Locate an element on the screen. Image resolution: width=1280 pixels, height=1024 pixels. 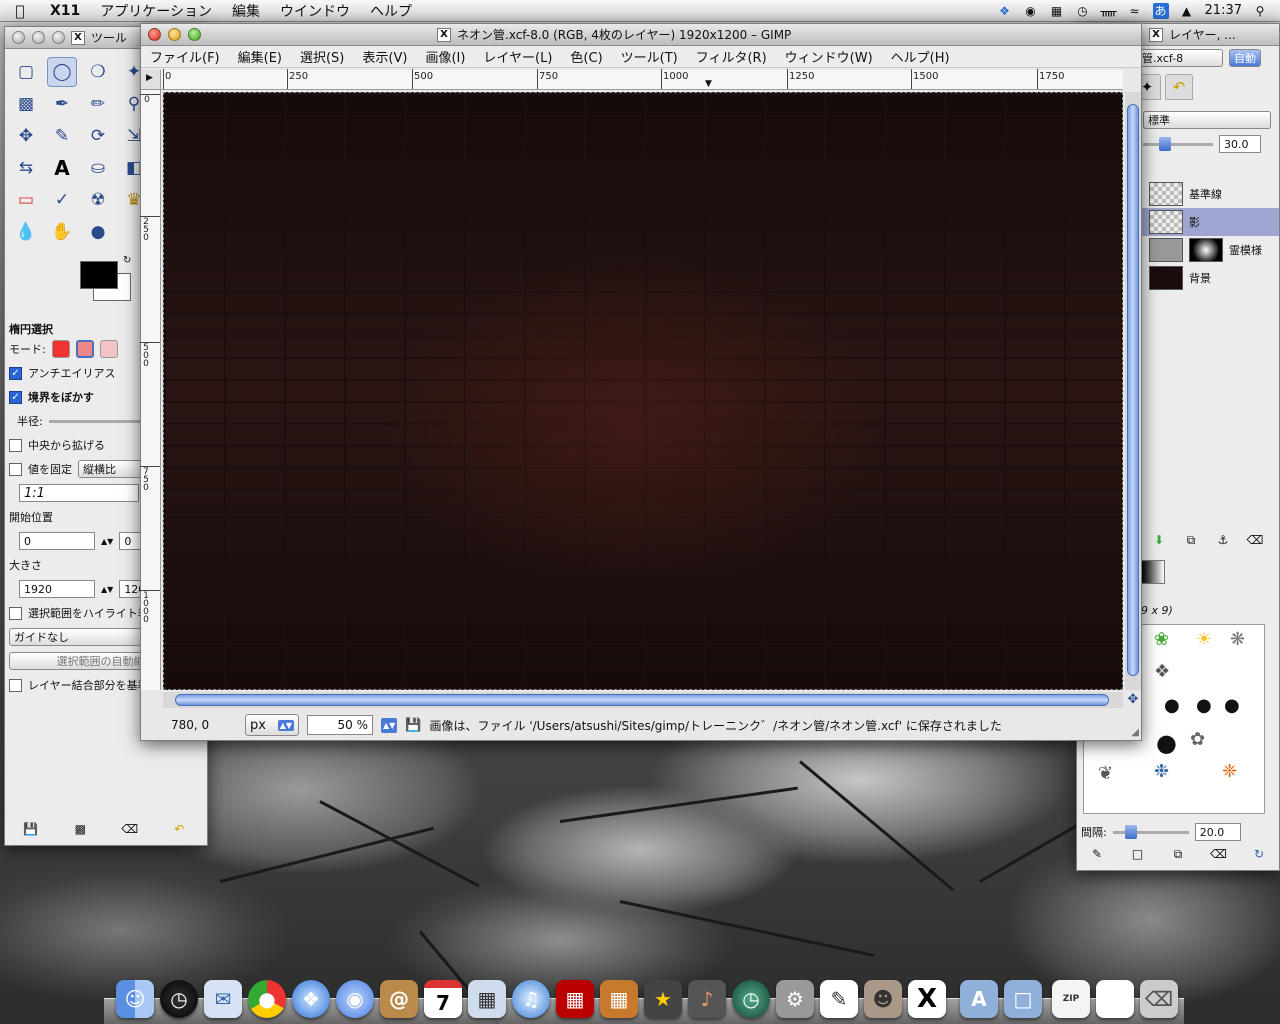
bluetooth-icon: ᚅ is located at coordinates (1108, 11).